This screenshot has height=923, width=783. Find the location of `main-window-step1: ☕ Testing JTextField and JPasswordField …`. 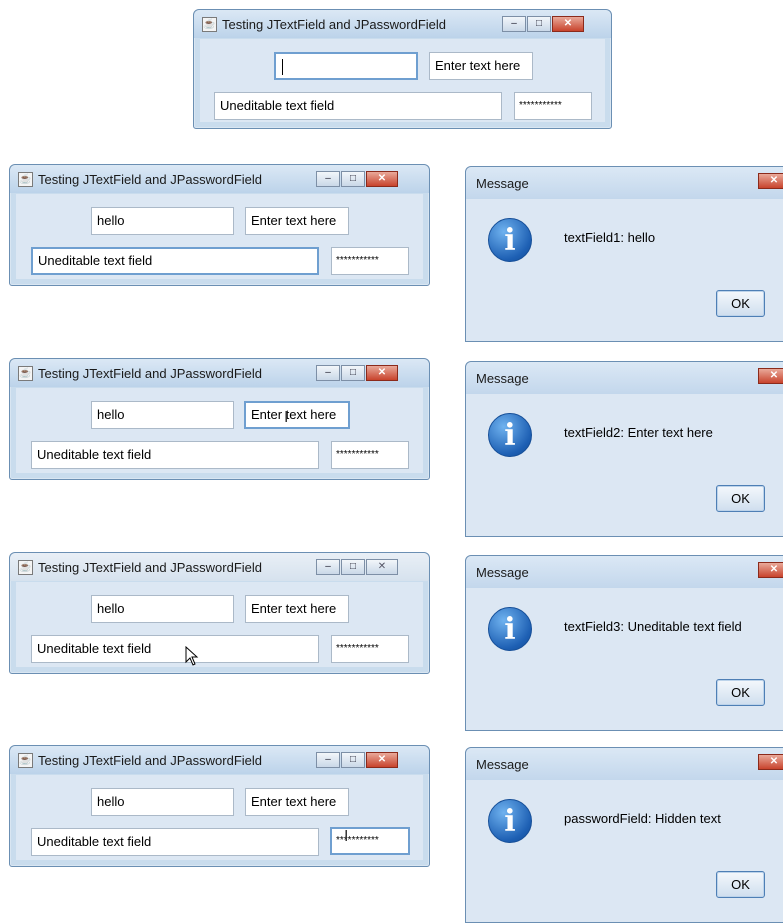

main-window-step1: ☕ Testing JTextField and JPasswordField … is located at coordinates (219, 225).